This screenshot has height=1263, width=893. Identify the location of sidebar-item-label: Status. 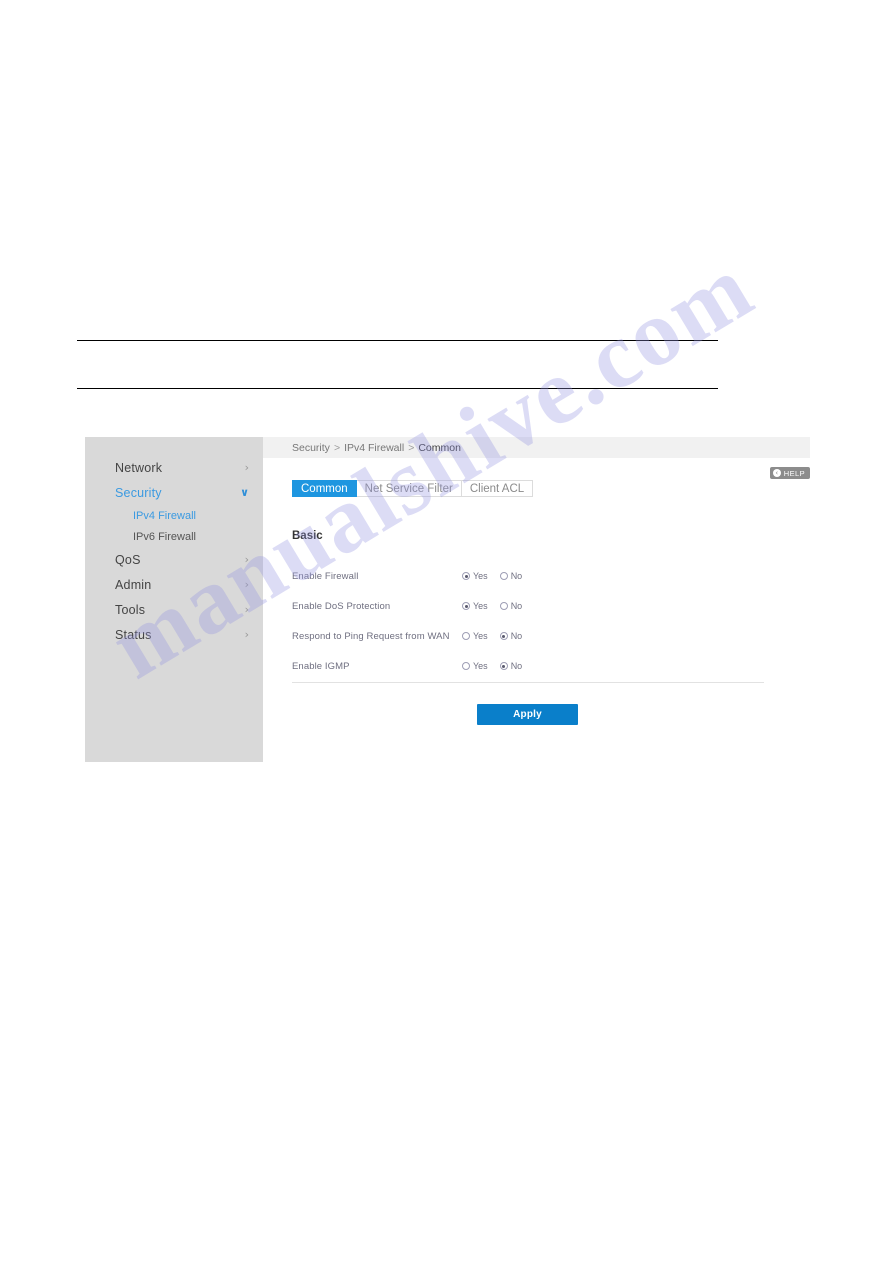
(133, 634).